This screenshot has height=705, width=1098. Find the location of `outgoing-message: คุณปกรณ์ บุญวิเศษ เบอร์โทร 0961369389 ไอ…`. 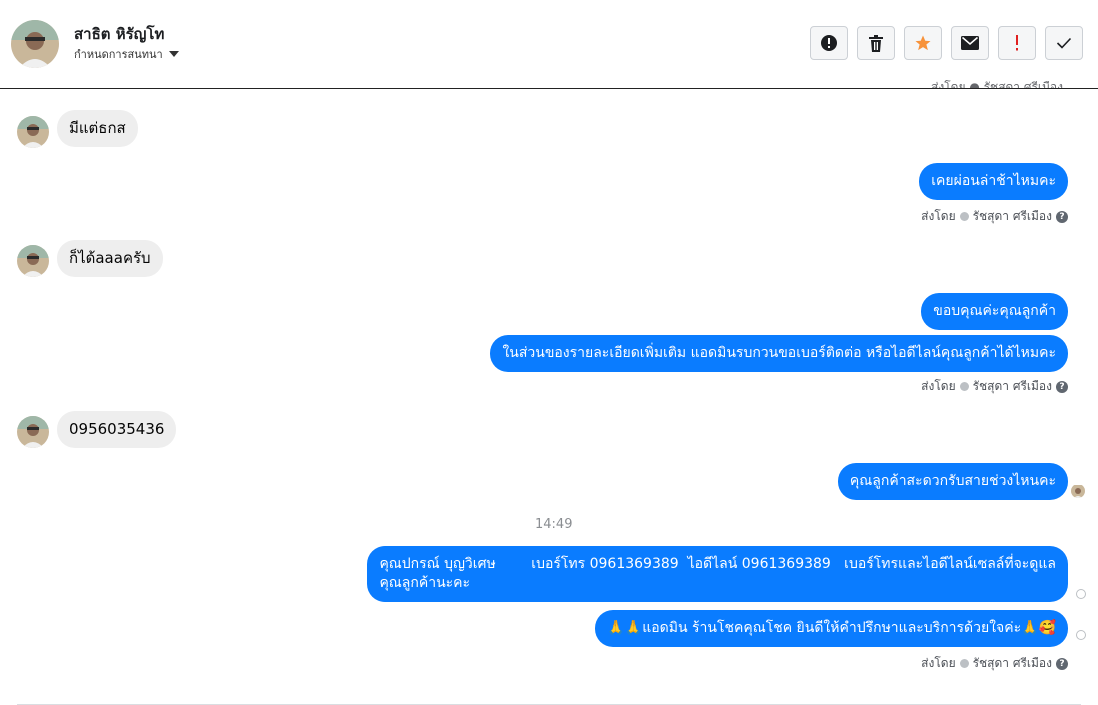

outgoing-message: คุณปกรณ์ บุญวิเศษ เบอร์โทร 0961369389 ไอ… is located at coordinates (717, 574).